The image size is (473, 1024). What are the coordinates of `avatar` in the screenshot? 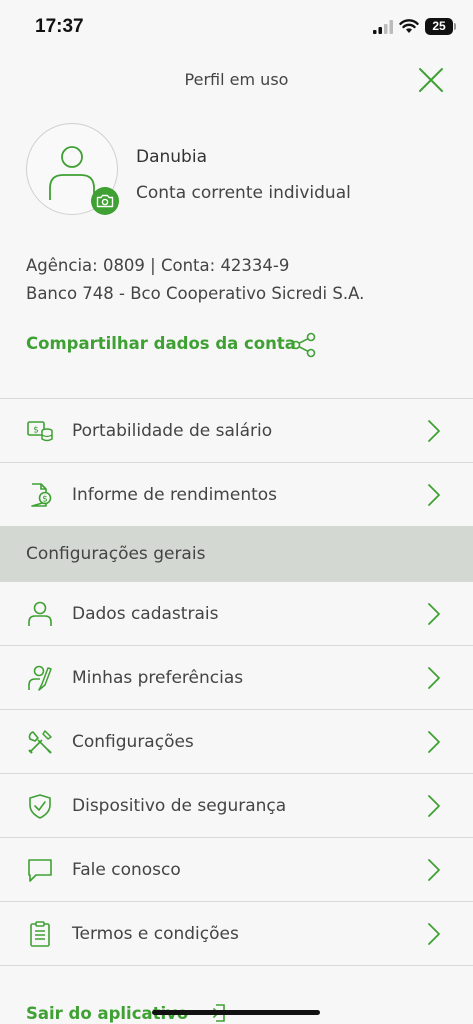 It's located at (72, 169).